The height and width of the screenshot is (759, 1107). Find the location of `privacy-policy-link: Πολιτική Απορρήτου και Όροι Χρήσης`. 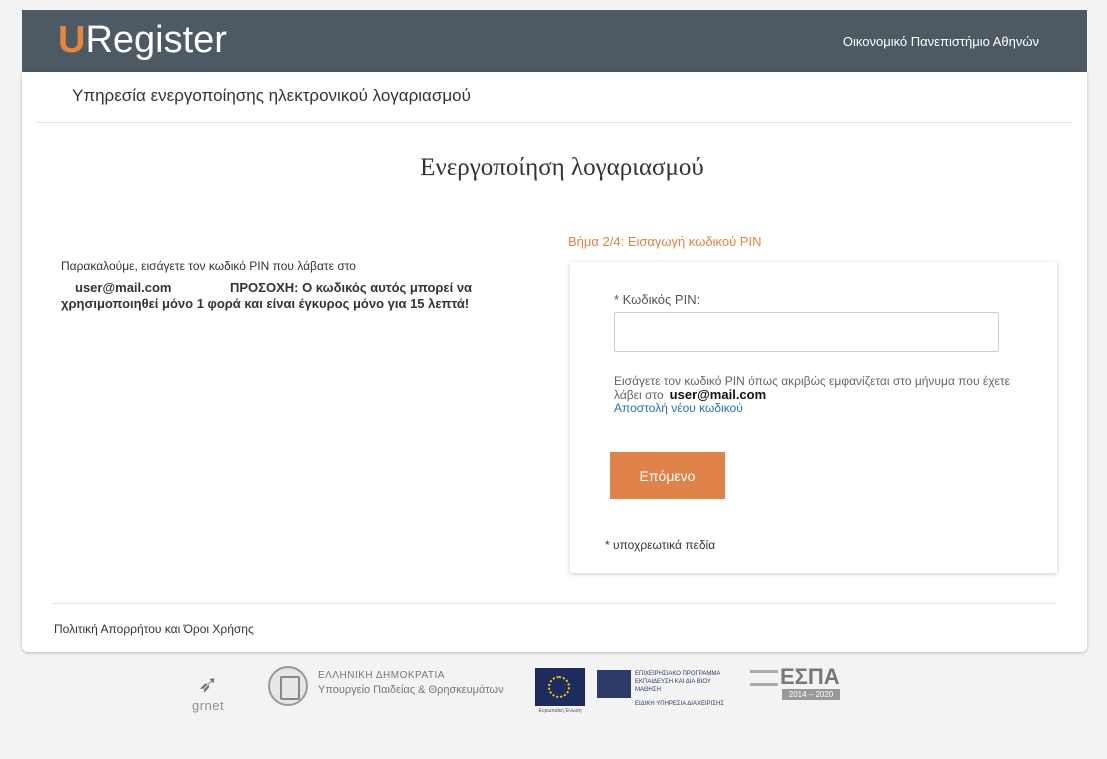

privacy-policy-link: Πολιτική Απορρήτου και Όροι Χρήσης is located at coordinates (154, 629).